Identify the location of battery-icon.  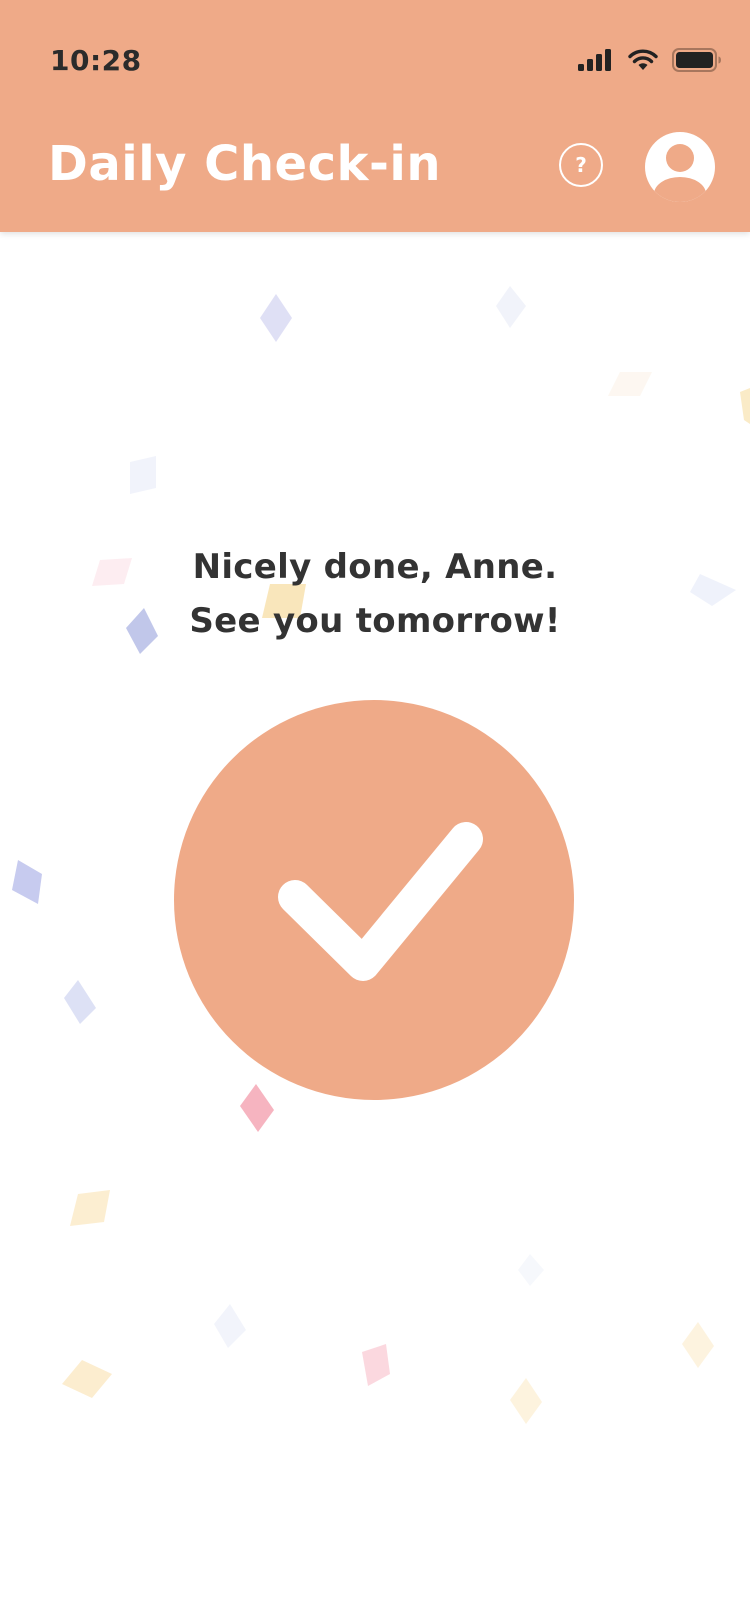
(696, 60).